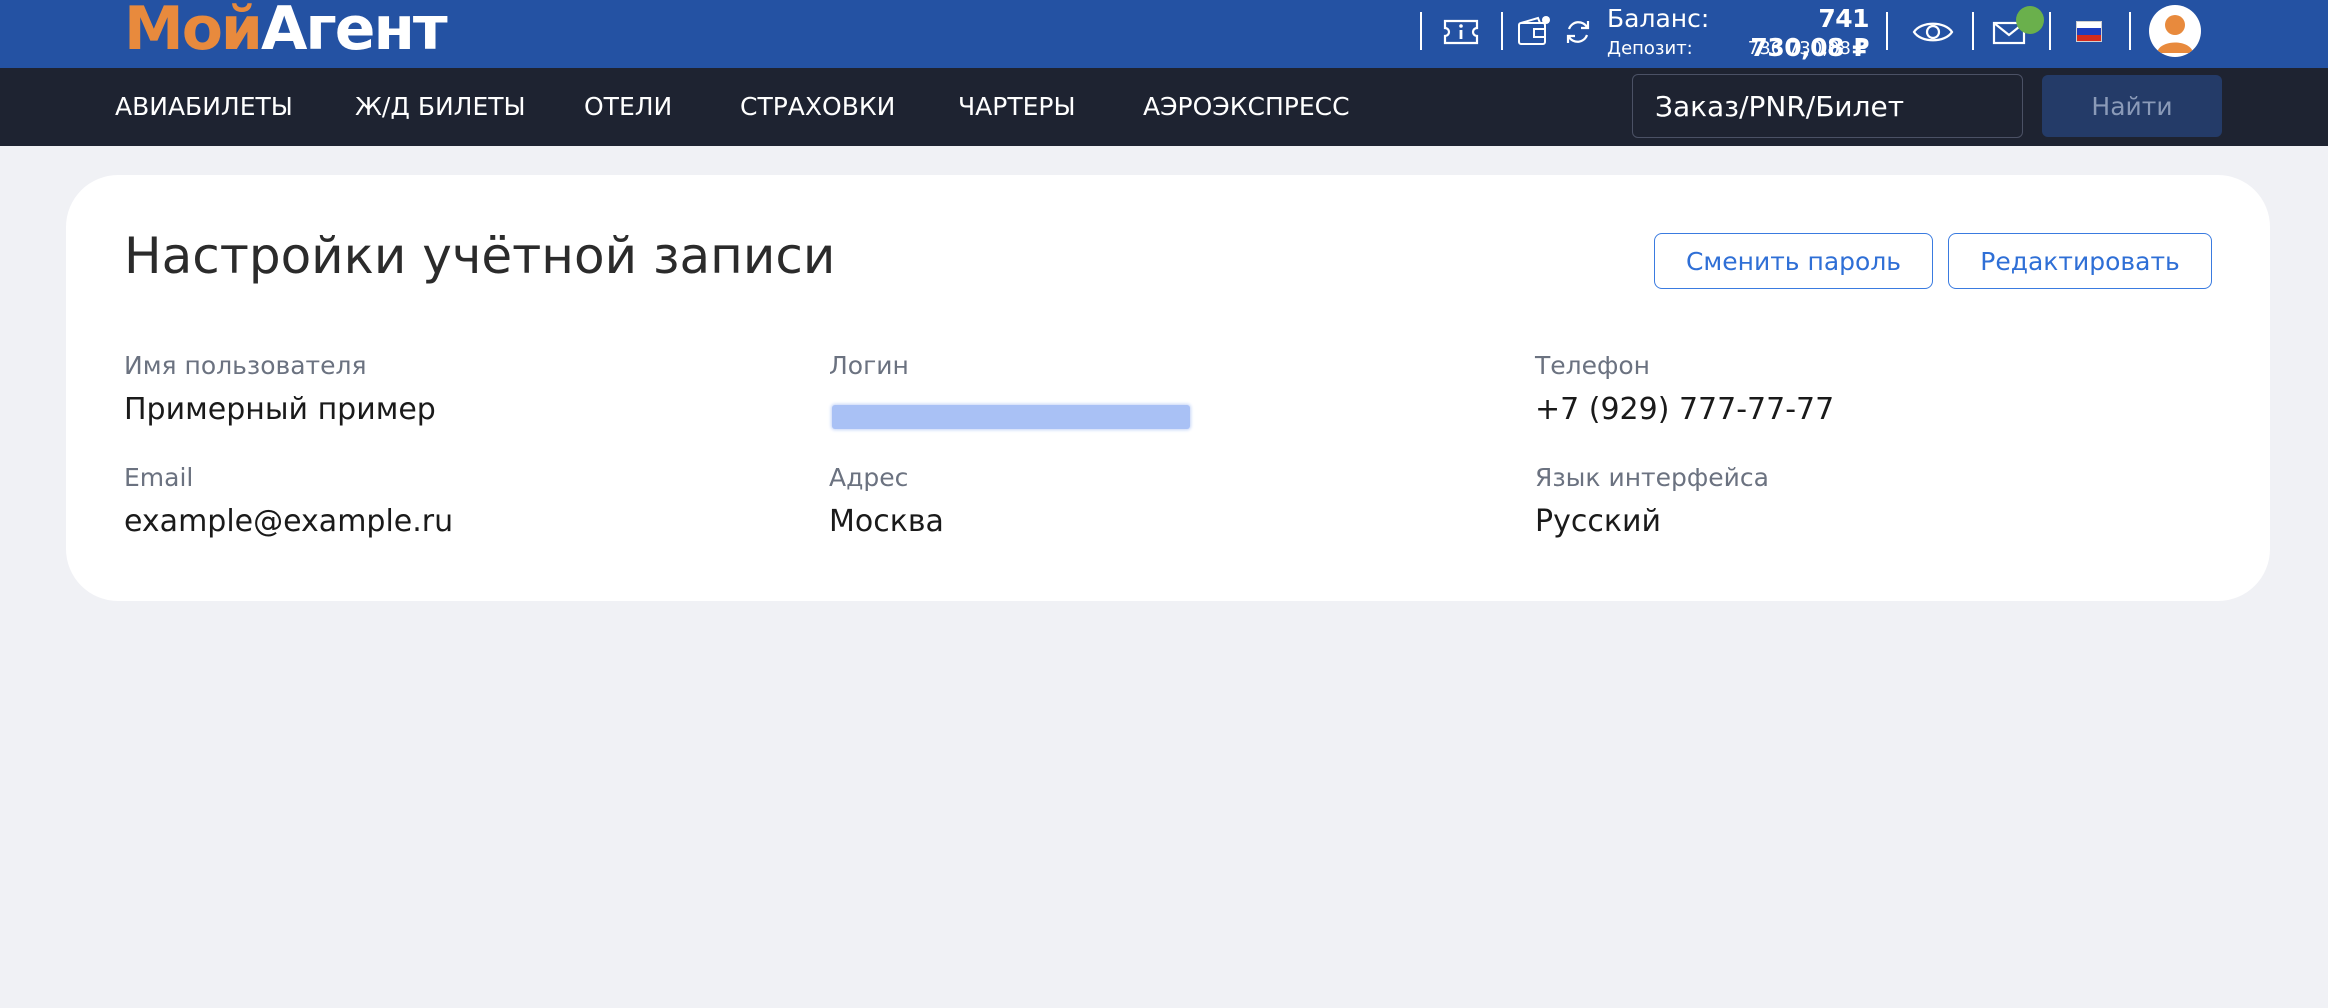  I want to click on nav-item-aeroexpress: АЭРОЭКСПРЕСС, so click(1246, 107).